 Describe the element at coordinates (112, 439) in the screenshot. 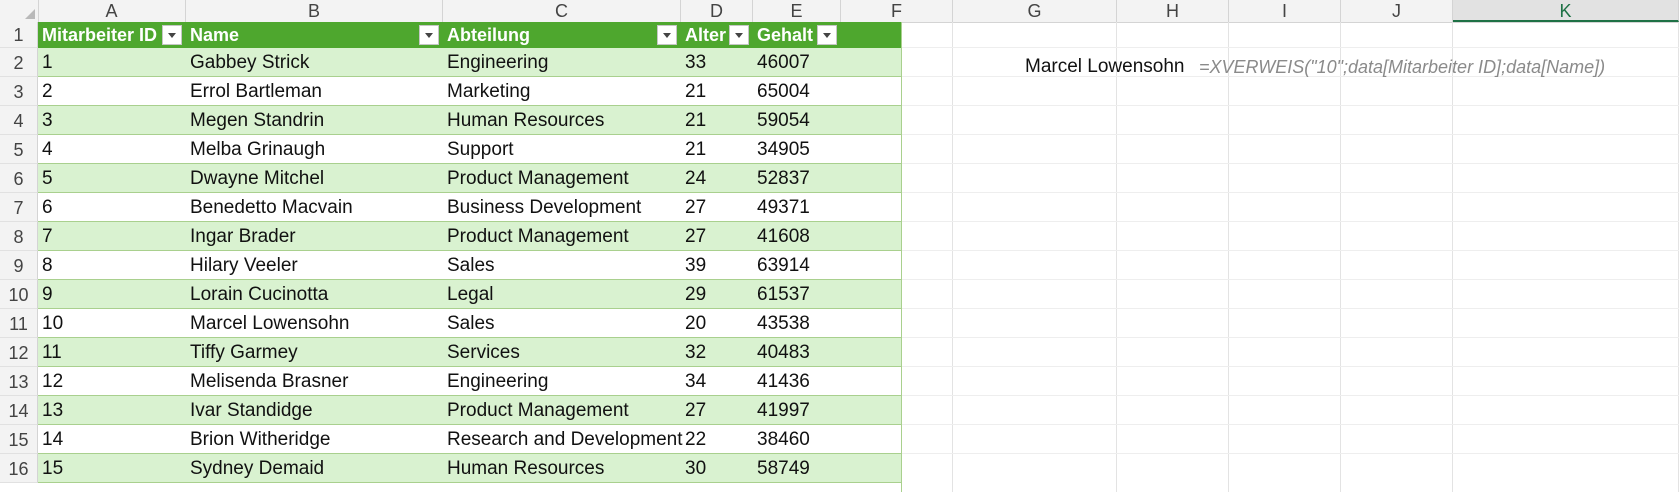

I see `cell-mitarbeiter-id: 14` at that location.